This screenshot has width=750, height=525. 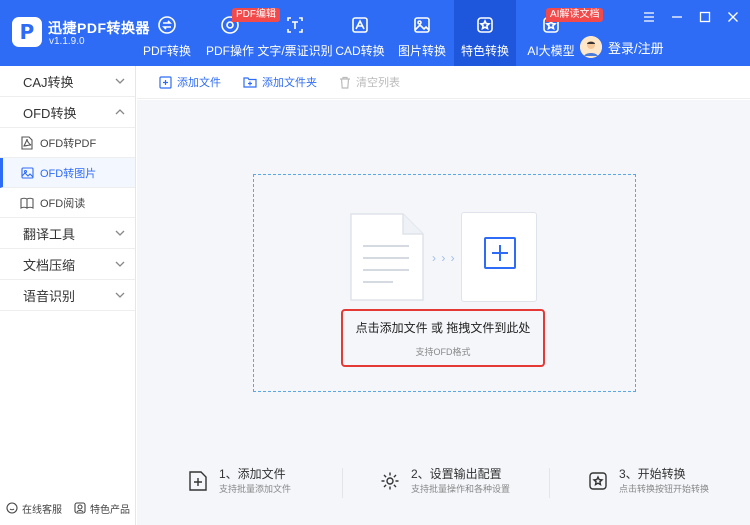 What do you see at coordinates (67, 143) in the screenshot?
I see `sidebar-item-ofd-to-pdf: OFD转PDF` at bounding box center [67, 143].